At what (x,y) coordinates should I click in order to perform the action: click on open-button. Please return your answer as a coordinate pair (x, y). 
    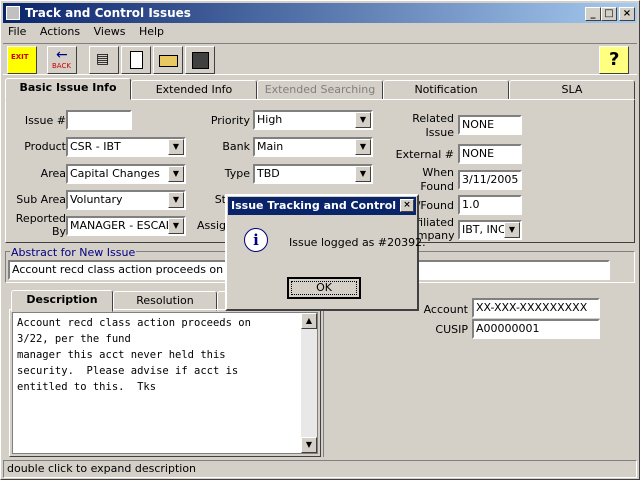
    Looking at the image, I should click on (168, 60).